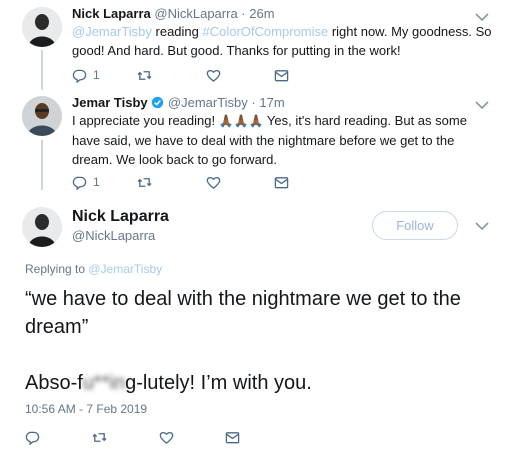 The image size is (506, 463). What do you see at coordinates (140, 437) in the screenshot?
I see `main-tweet-actions` at bounding box center [140, 437].